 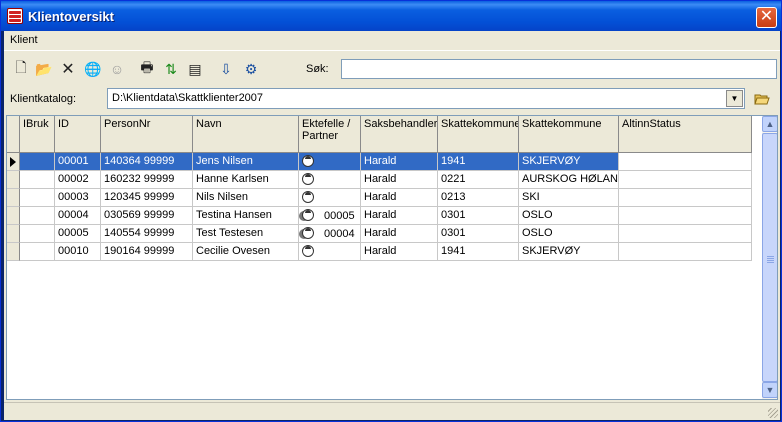 I want to click on scroll-thumb, so click(x=769, y=257).